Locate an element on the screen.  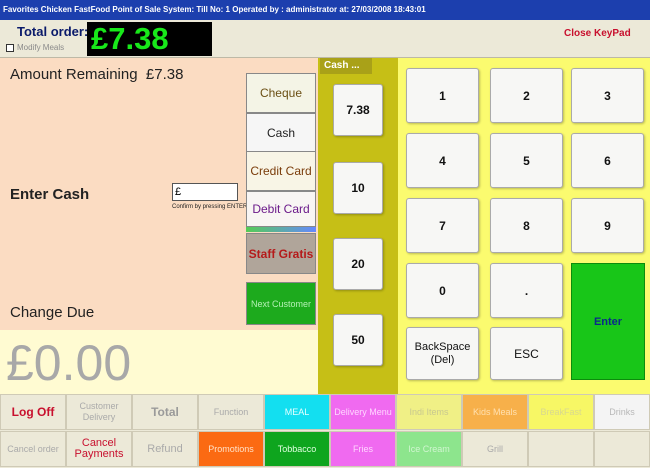
key-5: 5 is located at coordinates (526, 160).